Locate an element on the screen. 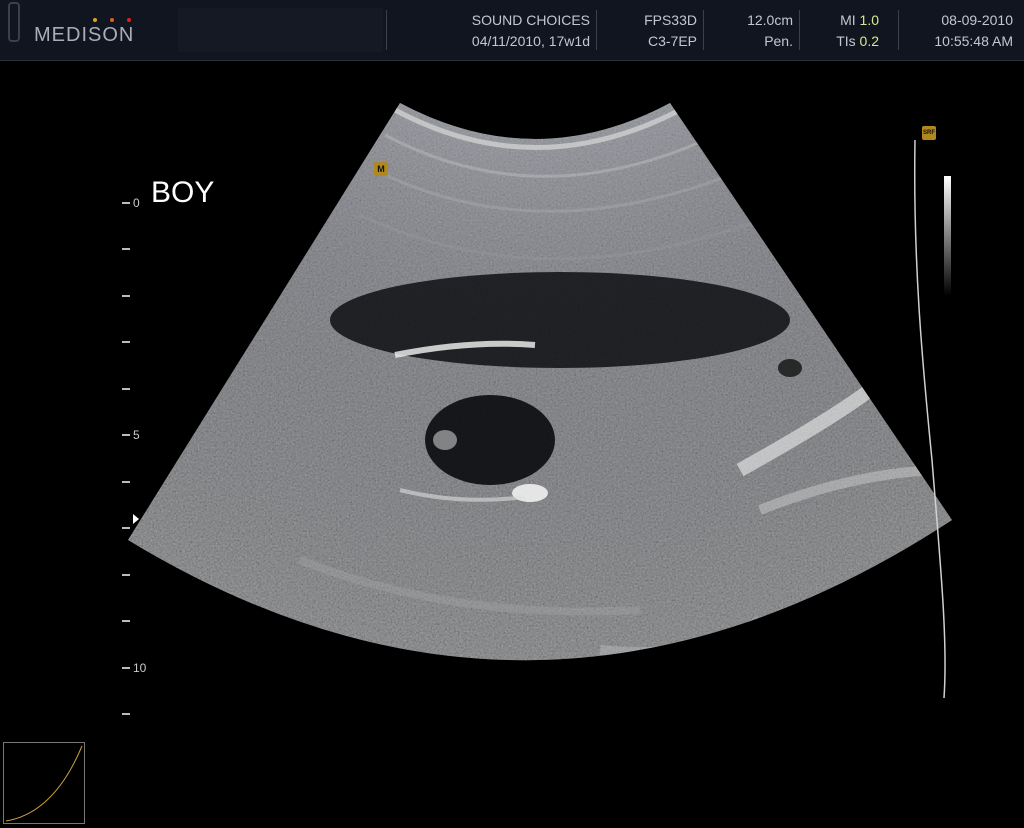 The image size is (1024, 828). depth-label-10: 10 is located at coordinates (140, 668).